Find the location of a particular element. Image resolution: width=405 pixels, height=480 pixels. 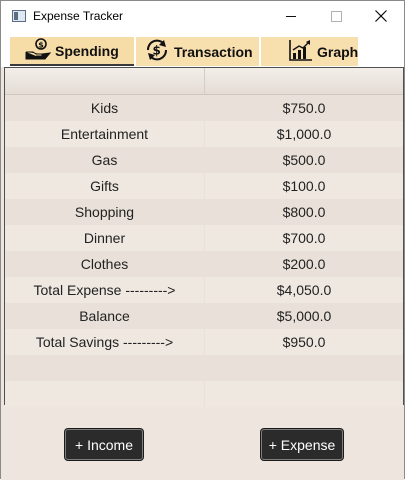

tab-spending-label: Spending is located at coordinates (87, 50).